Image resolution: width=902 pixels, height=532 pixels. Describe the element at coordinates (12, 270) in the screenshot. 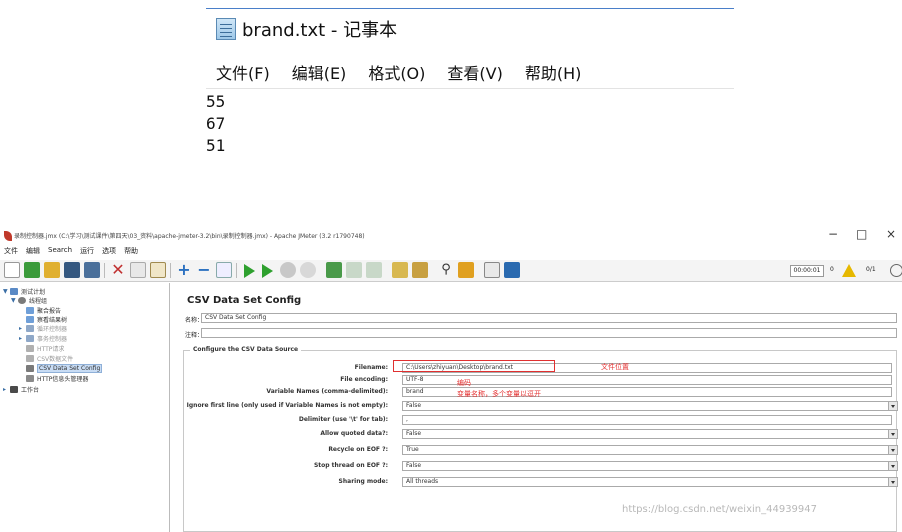

I see `new-file-icon` at that location.